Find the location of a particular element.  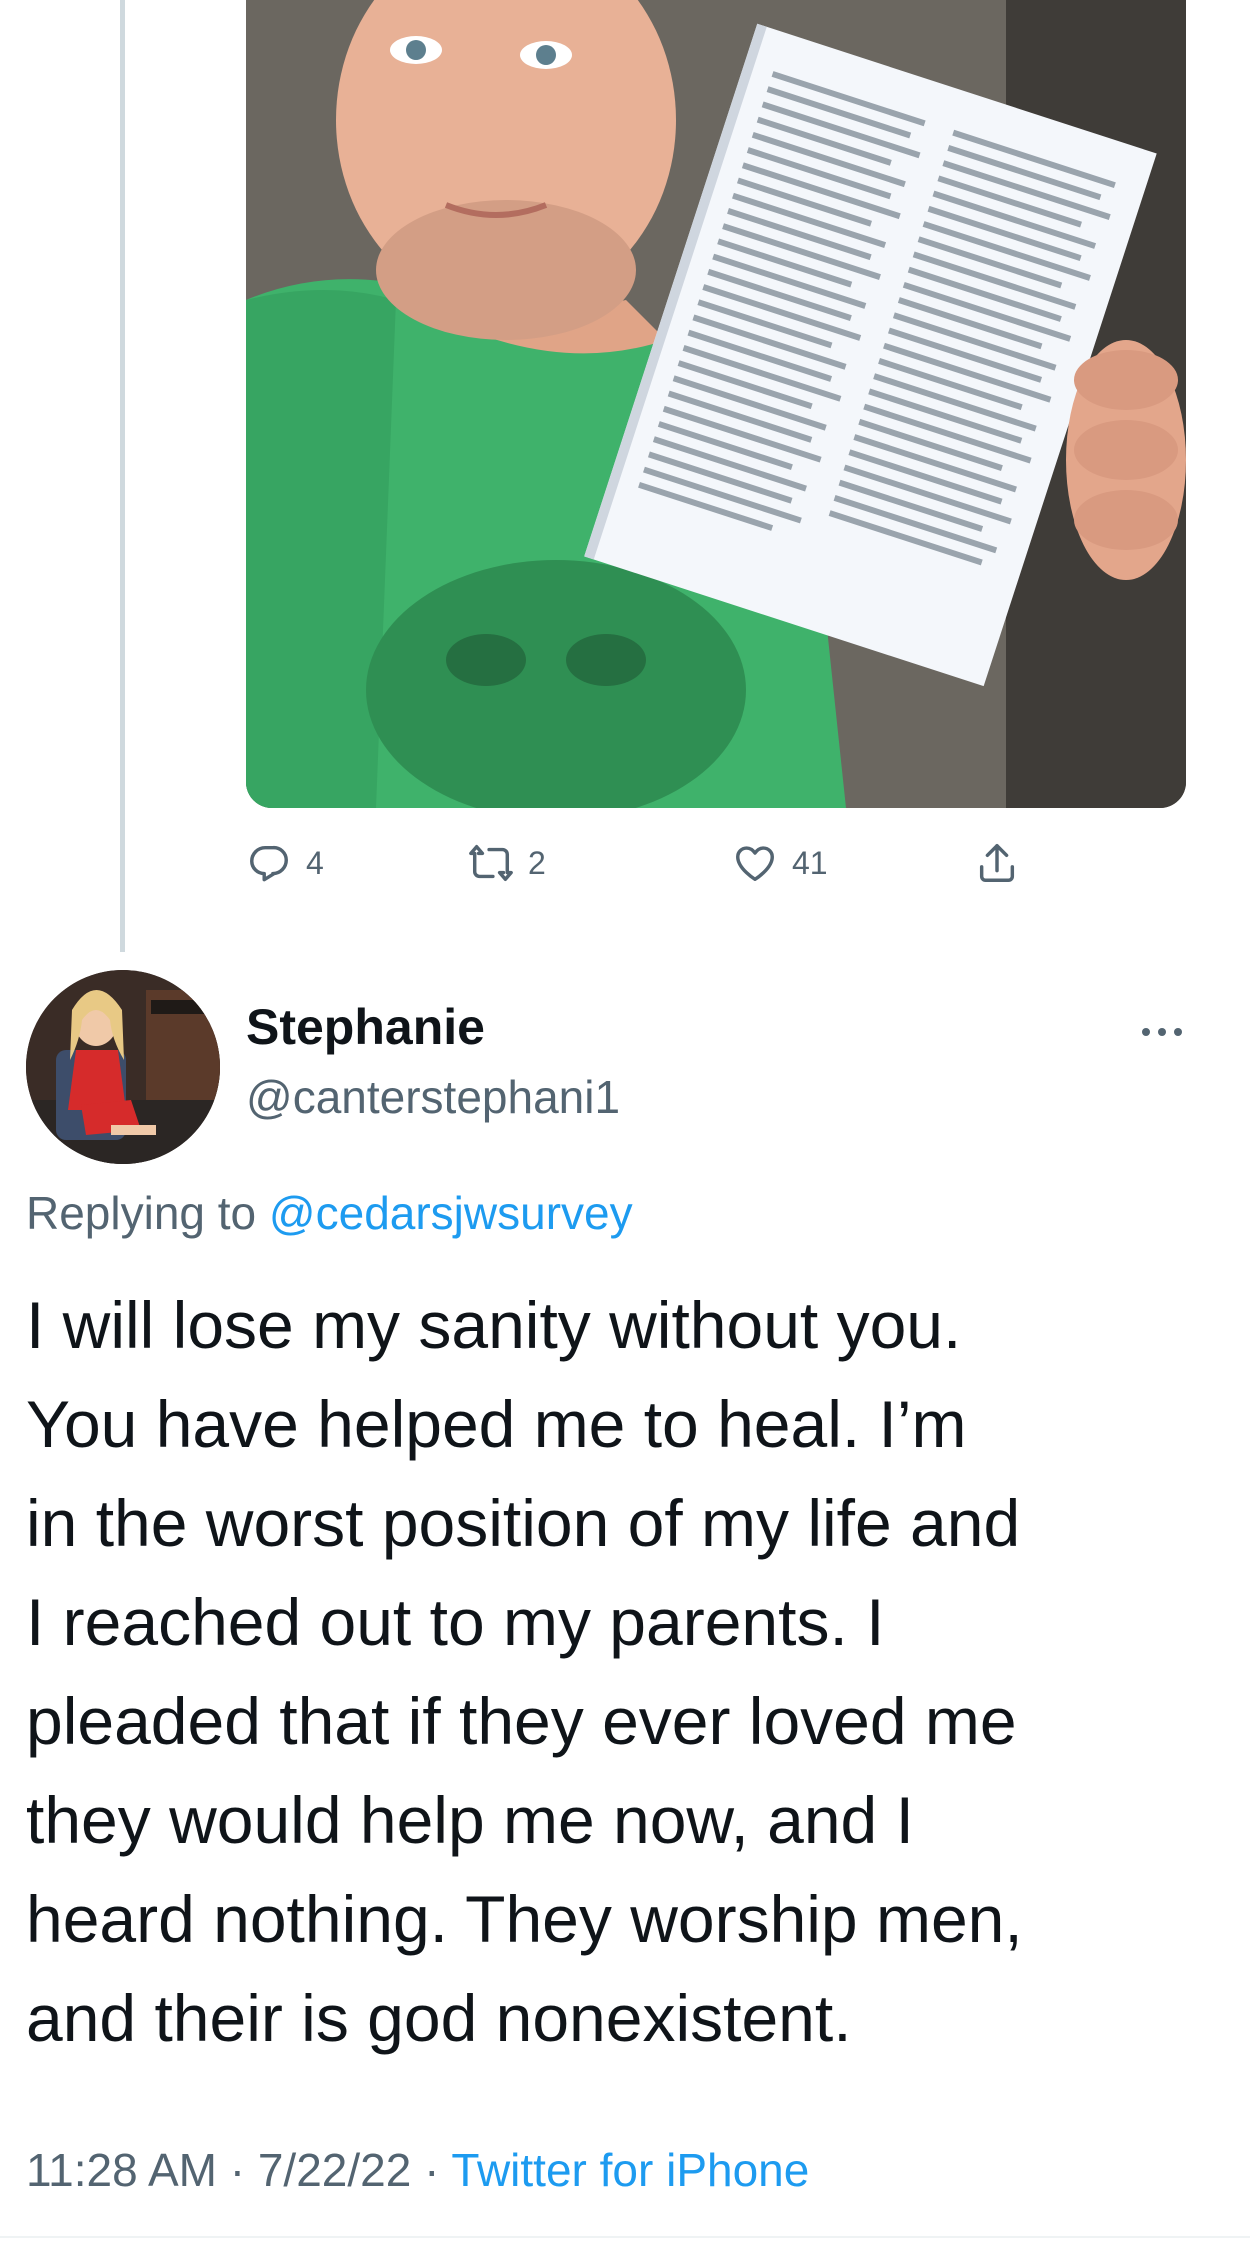

thread-connector-line is located at coordinates (122, 476).